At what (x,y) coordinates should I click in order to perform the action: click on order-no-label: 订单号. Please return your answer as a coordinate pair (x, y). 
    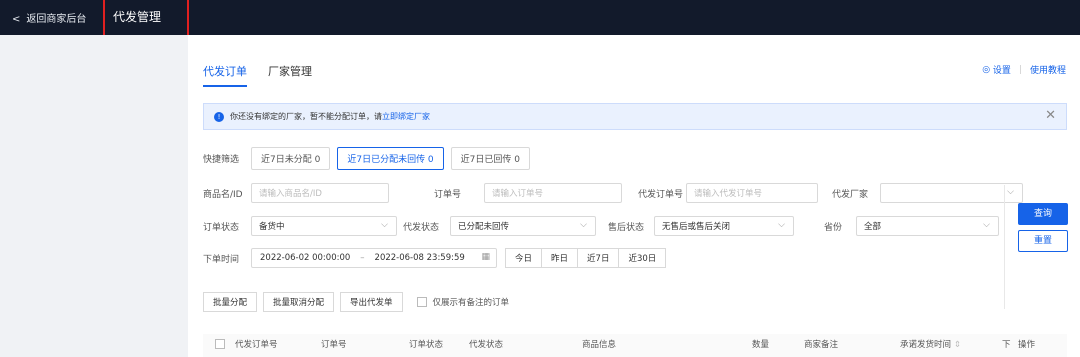
    Looking at the image, I should click on (448, 194).